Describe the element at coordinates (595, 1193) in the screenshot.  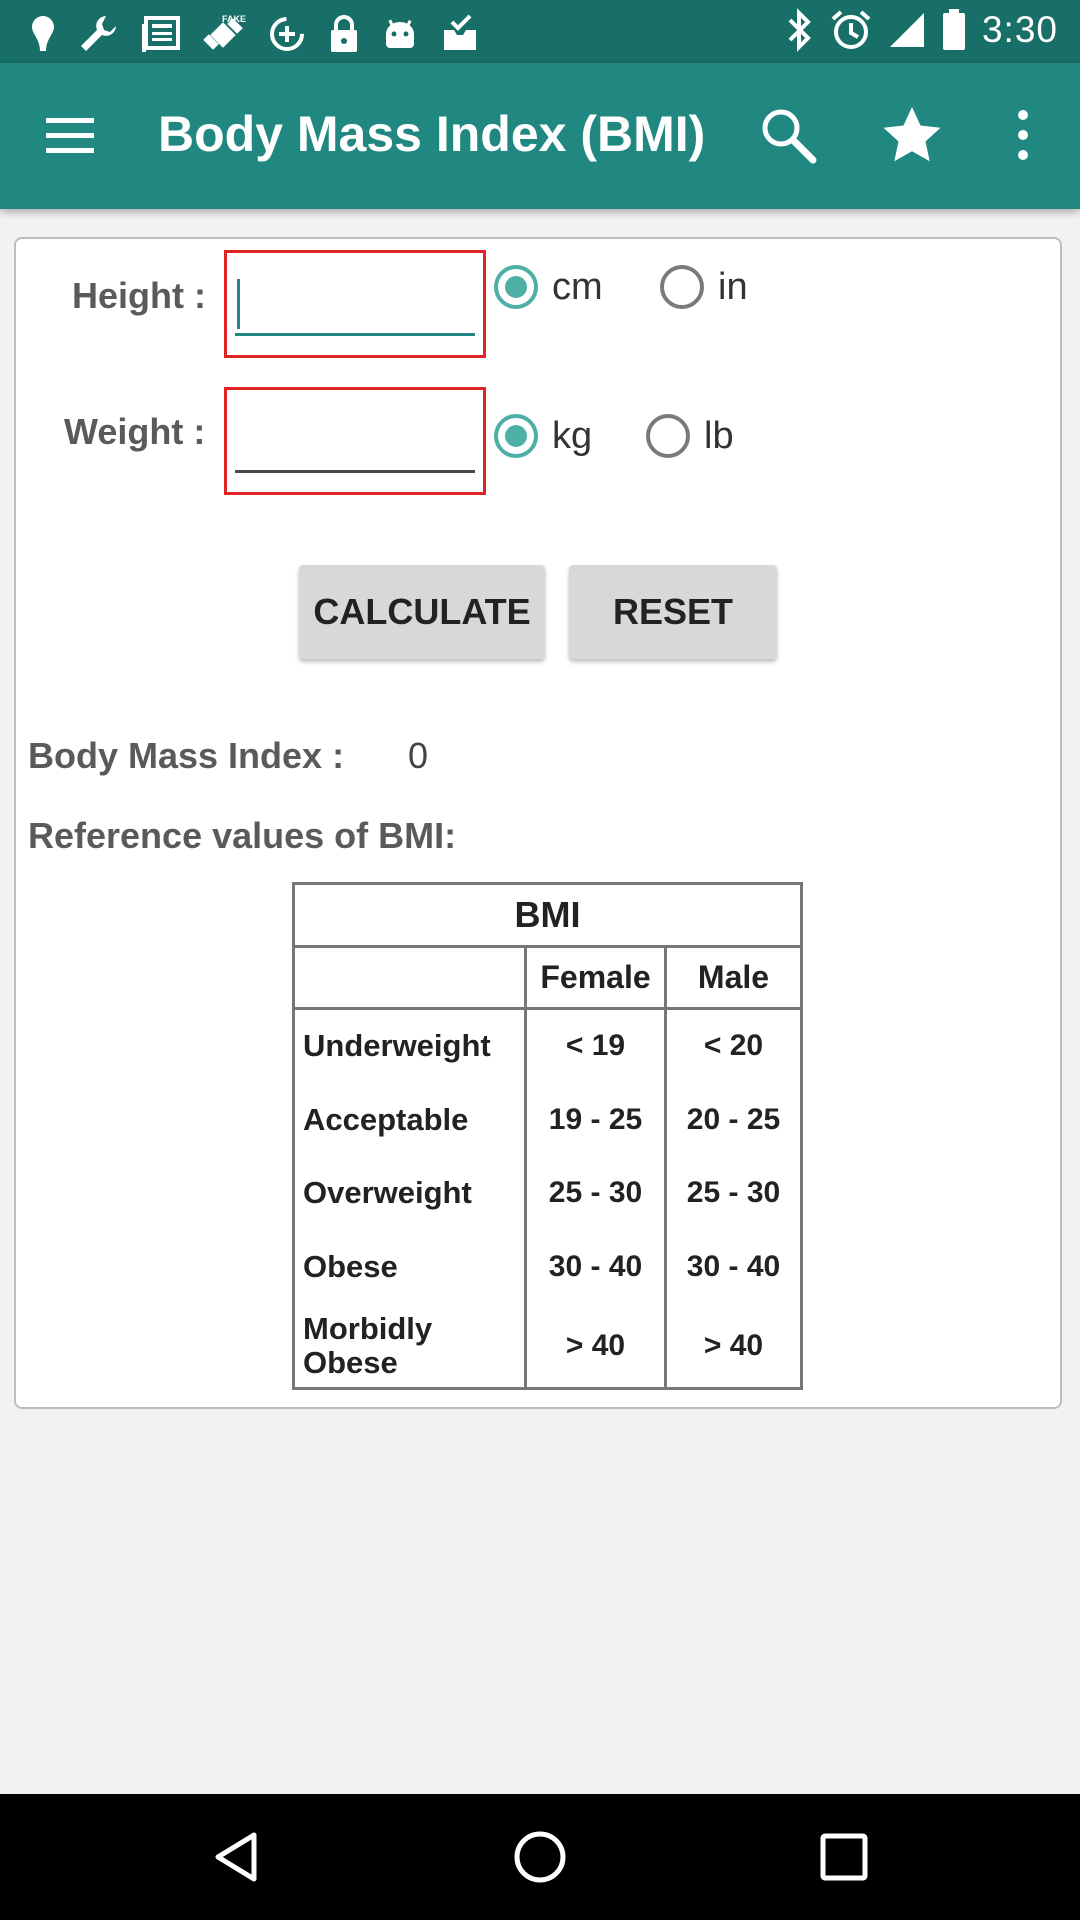
I see `table-cell-female: 25 - 30` at that location.